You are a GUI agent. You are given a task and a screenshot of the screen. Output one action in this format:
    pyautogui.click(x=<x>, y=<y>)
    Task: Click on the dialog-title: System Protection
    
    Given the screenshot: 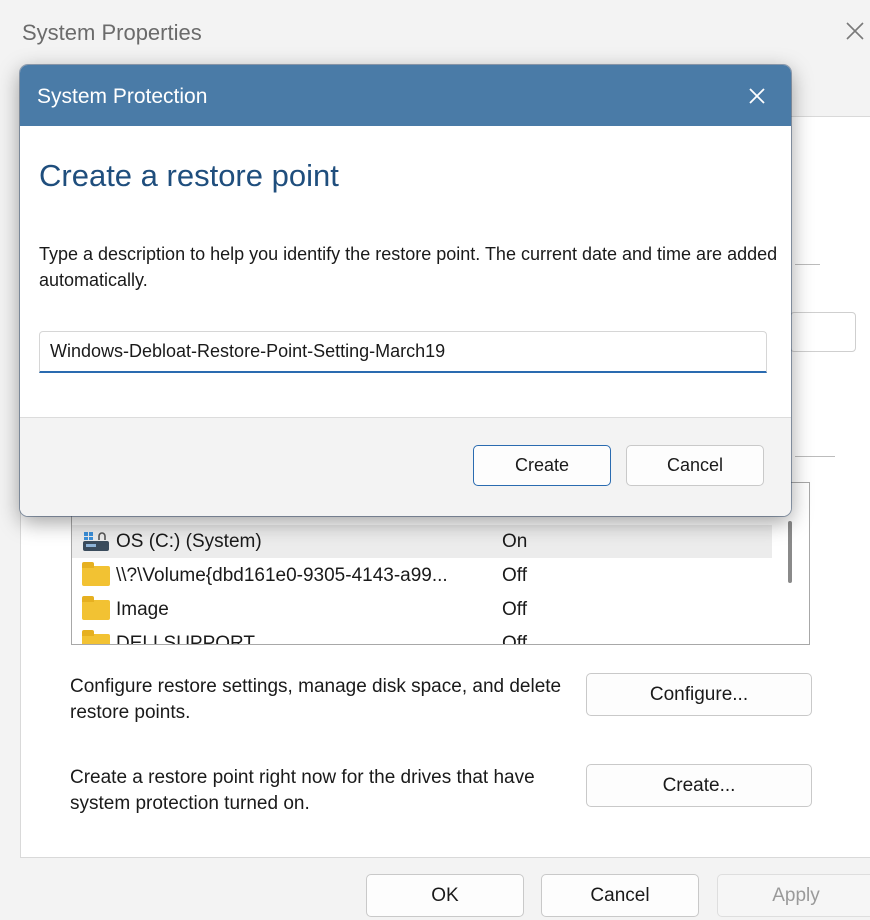 What is the action you would take?
    pyautogui.click(x=122, y=96)
    